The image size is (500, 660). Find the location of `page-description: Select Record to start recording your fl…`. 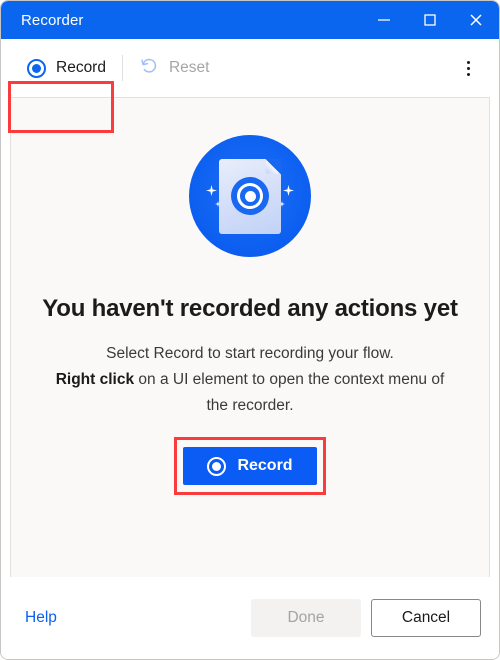

page-description: Select Record to start recording your fl… is located at coordinates (250, 380).